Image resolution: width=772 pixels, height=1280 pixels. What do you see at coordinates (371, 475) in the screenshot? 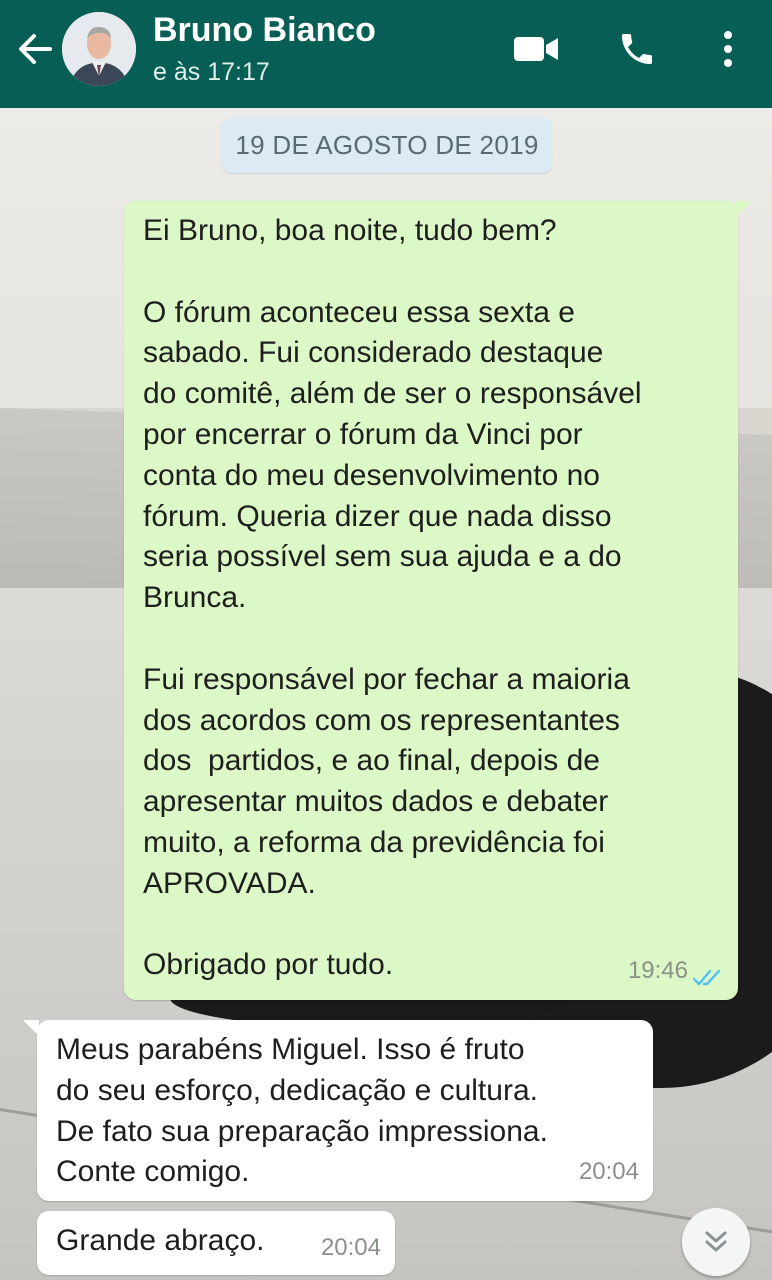
I see `message-line: conta do meu desenvolvimento no` at bounding box center [371, 475].